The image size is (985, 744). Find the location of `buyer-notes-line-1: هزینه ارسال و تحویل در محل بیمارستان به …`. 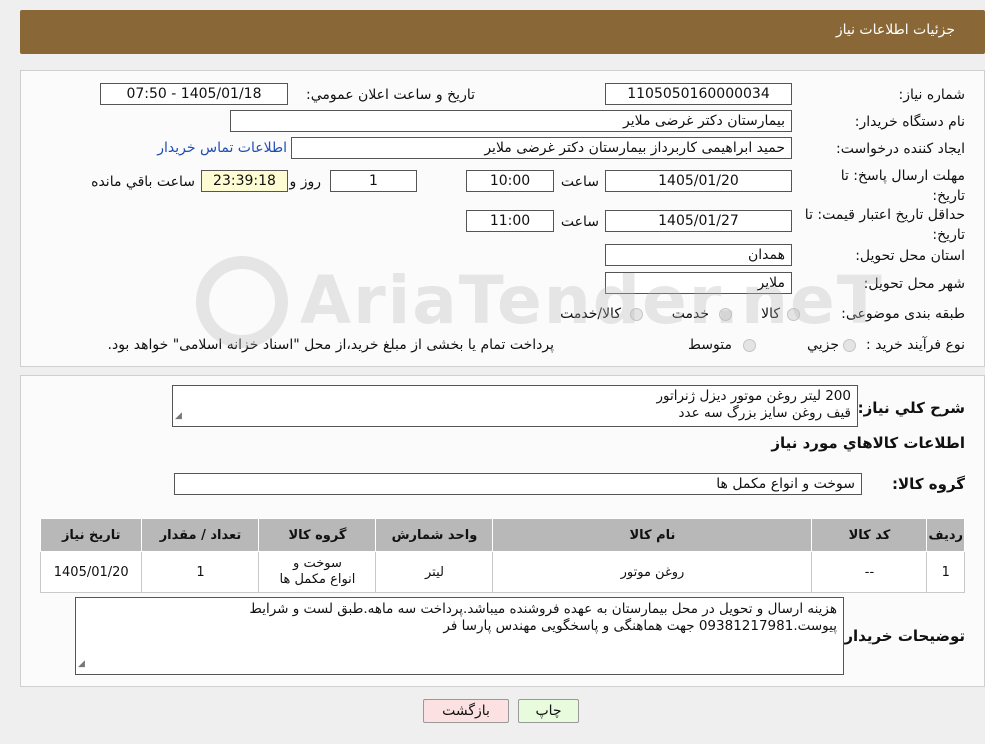

buyer-notes-line-1: هزینه ارسال و تحویل در محل بیمارستان به … is located at coordinates (543, 609).